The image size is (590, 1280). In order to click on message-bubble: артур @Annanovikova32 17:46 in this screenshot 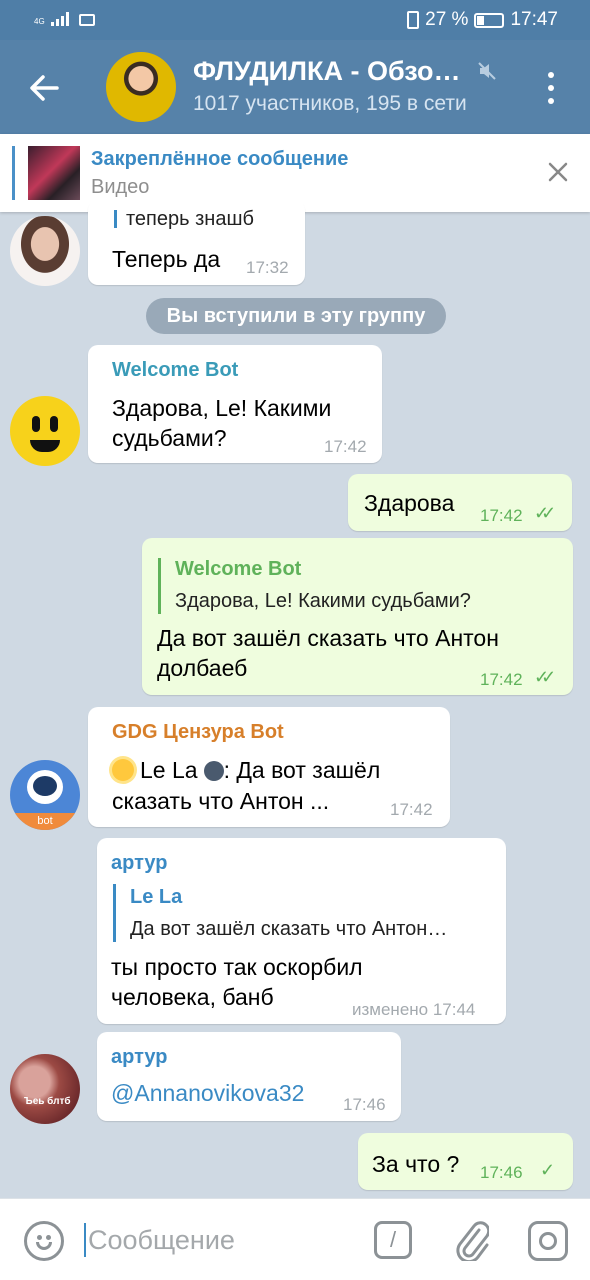, I will do `click(249, 1076)`.